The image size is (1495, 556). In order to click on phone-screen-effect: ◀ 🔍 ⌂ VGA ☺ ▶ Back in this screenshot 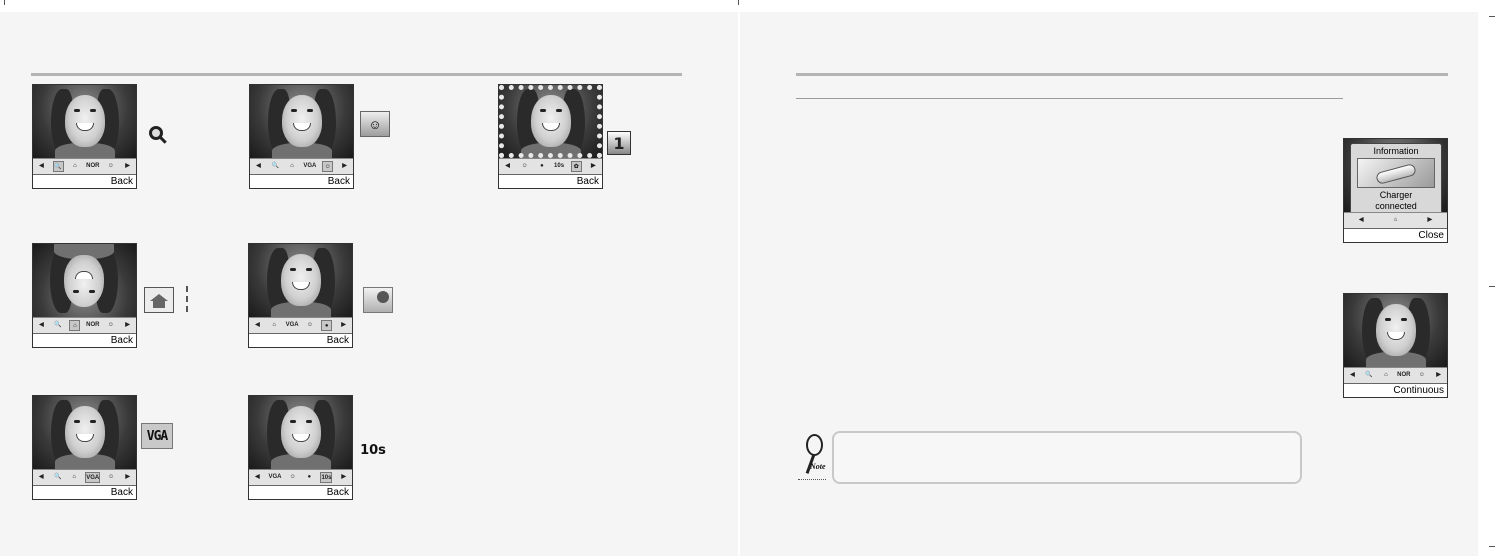, I will do `click(301, 136)`.